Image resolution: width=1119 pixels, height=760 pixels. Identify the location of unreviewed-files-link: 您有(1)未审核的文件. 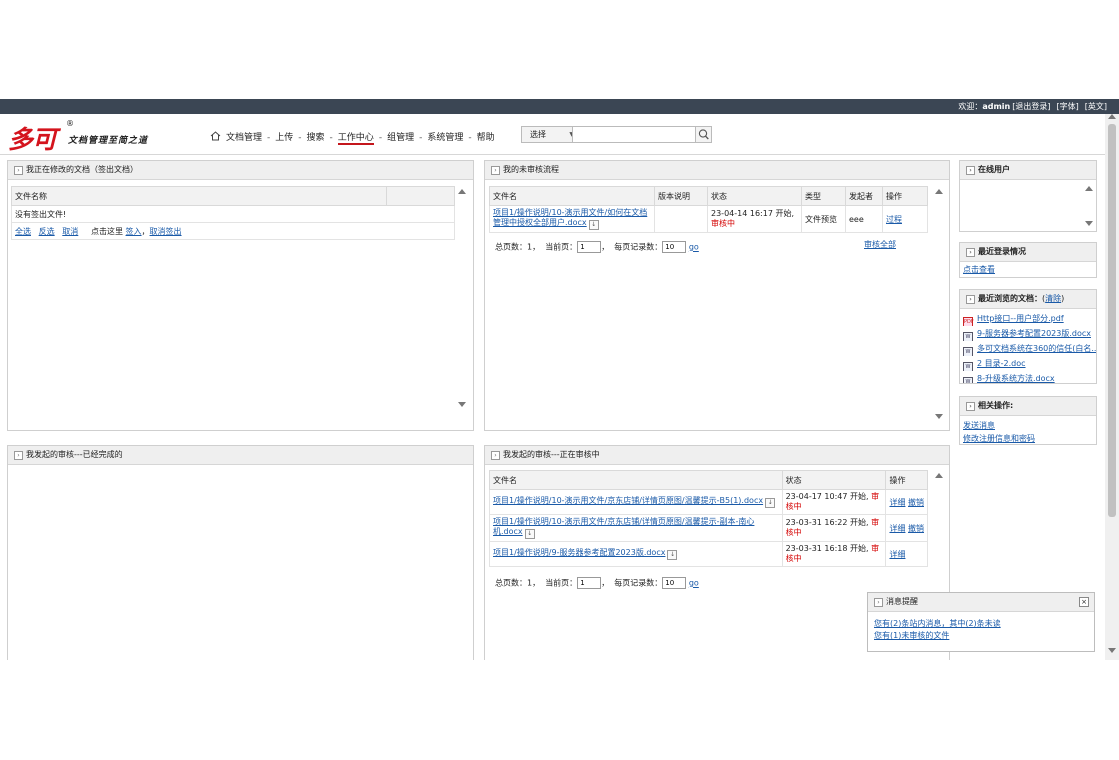
(911, 635).